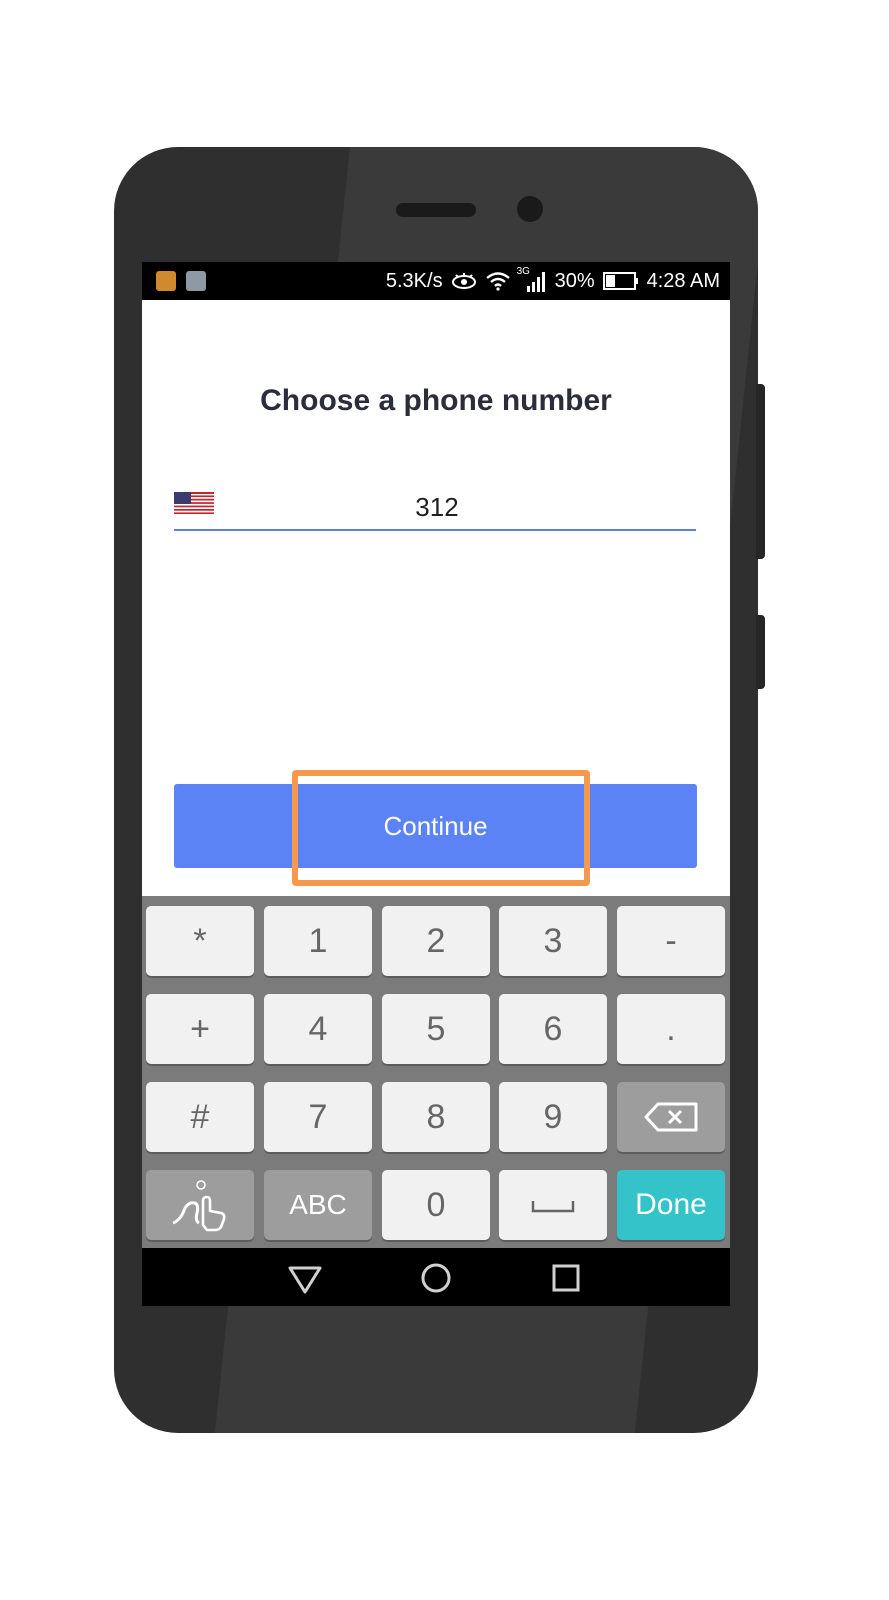 Image resolution: width=889 pixels, height=1600 pixels. Describe the element at coordinates (574, 280) in the screenshot. I see `battery-percent: 30%` at that location.